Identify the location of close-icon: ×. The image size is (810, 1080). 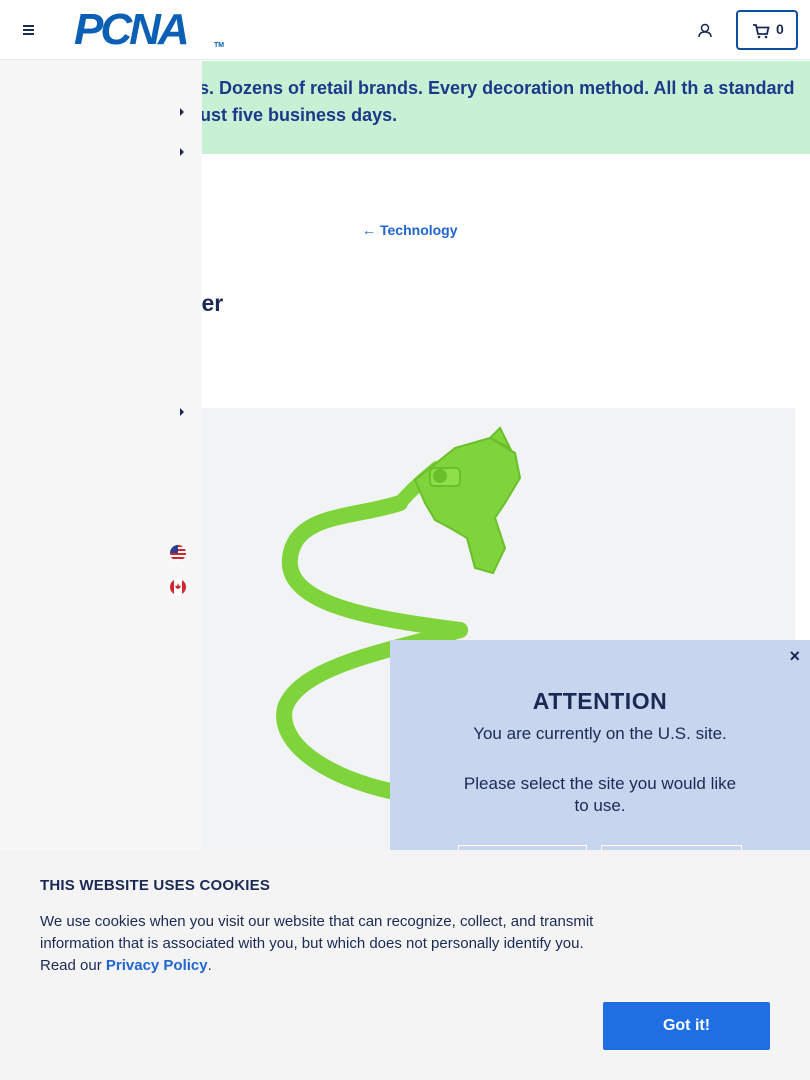
(794, 656).